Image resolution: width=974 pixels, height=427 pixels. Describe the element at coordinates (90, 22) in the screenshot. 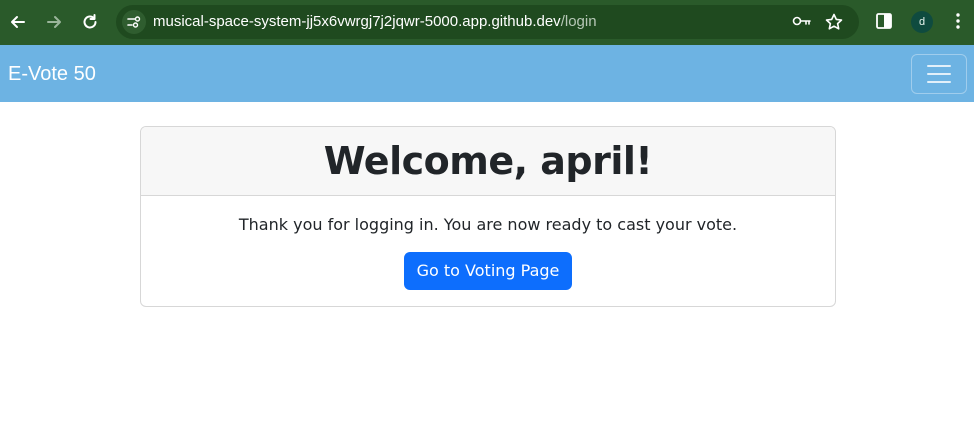

I see `reload-icon` at that location.